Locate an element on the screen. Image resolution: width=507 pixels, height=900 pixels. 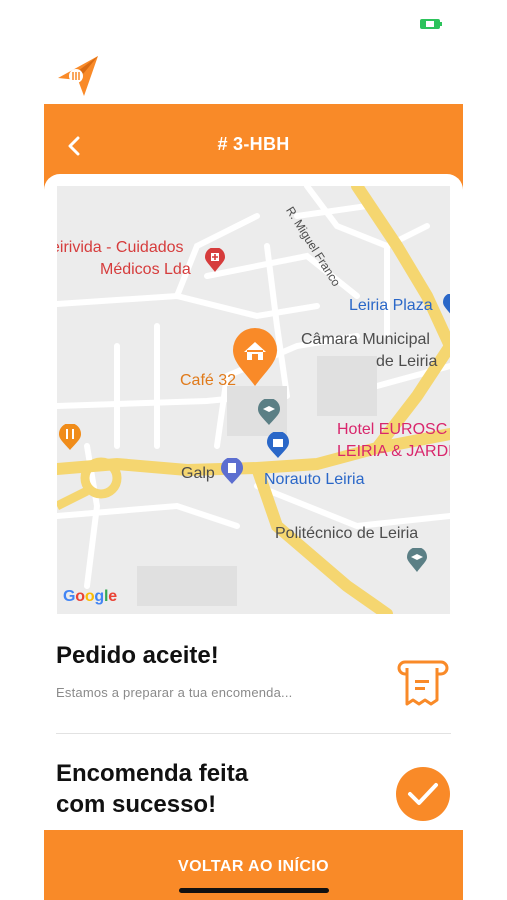
status-ordered-title-line1: Encomenda feita is located at coordinates (152, 773).